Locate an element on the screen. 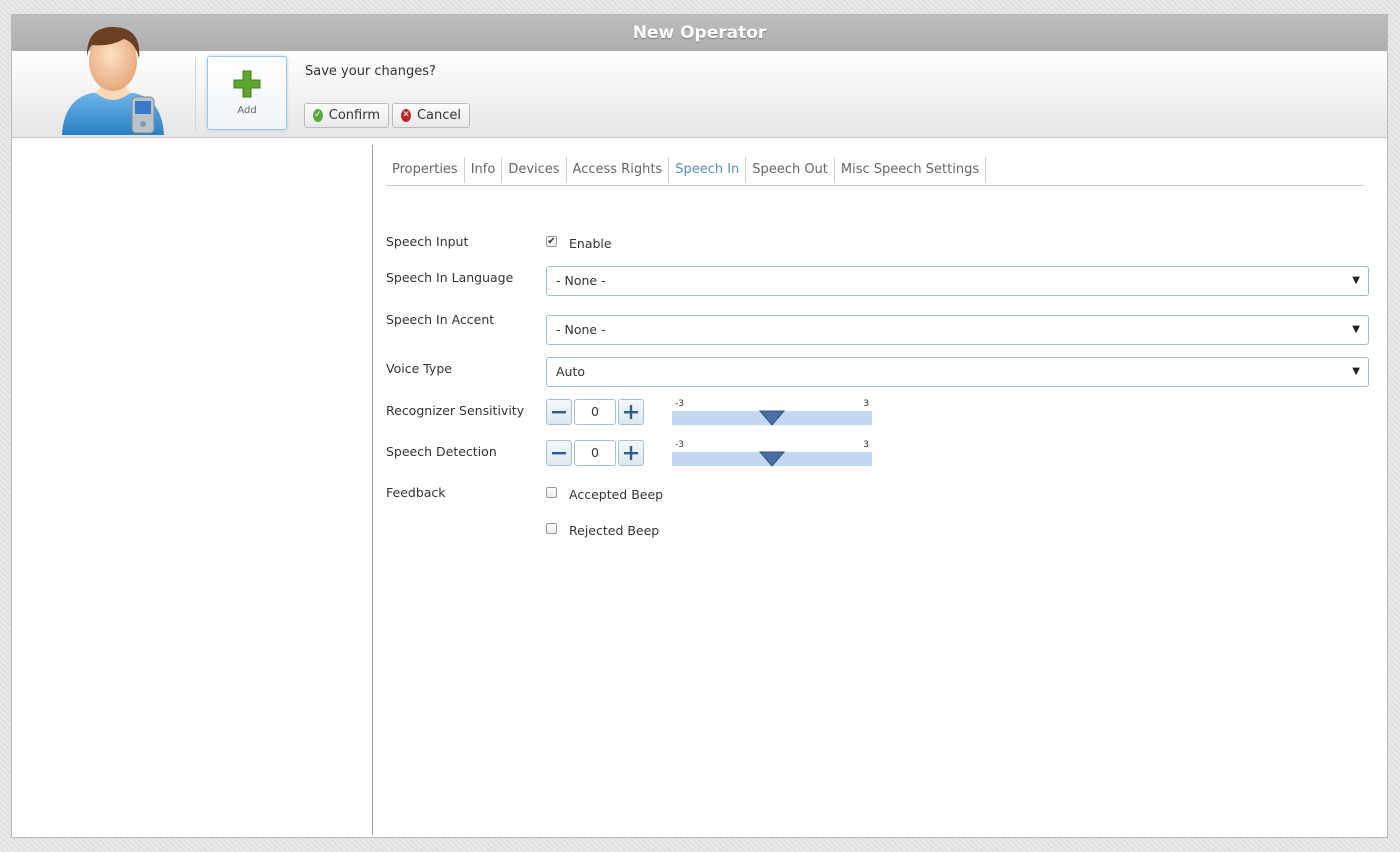  toolbar-divider is located at coordinates (195, 94).